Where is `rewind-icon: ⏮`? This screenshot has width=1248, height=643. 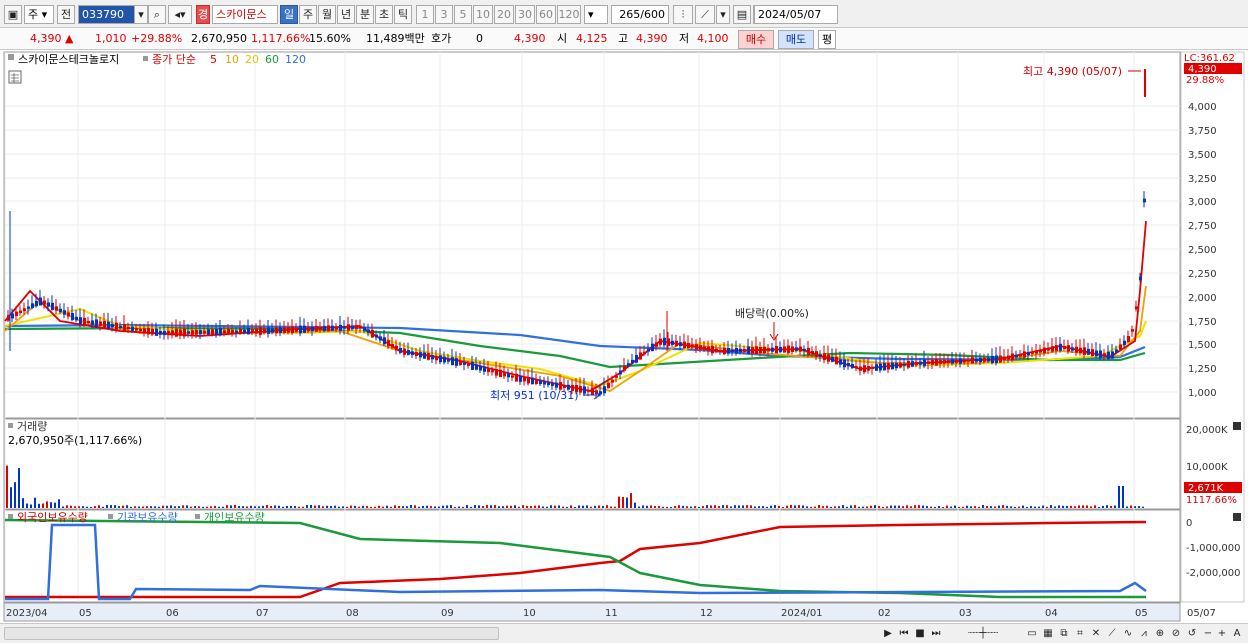 rewind-icon: ⏮ is located at coordinates (904, 634).